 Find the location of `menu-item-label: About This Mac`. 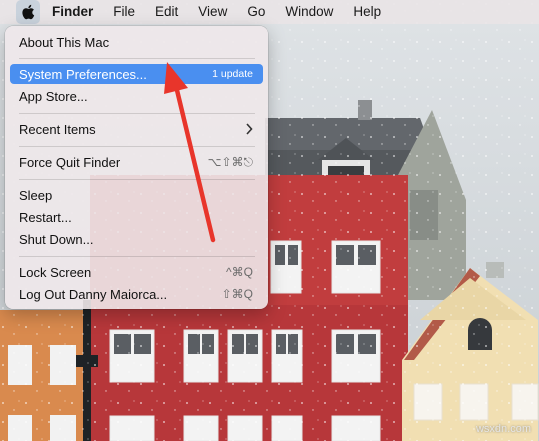

menu-item-label: About This Mac is located at coordinates (64, 42).